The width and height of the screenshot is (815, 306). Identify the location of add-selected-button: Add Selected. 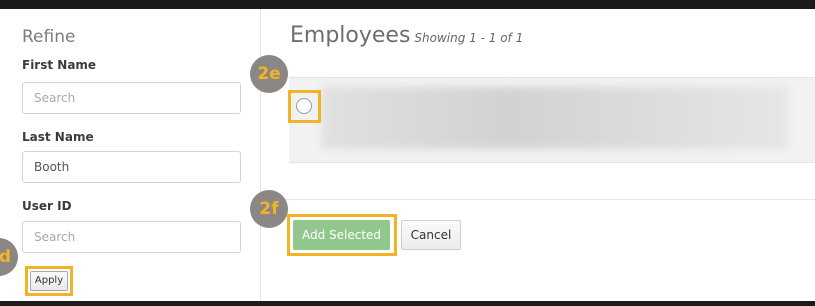
(341, 235).